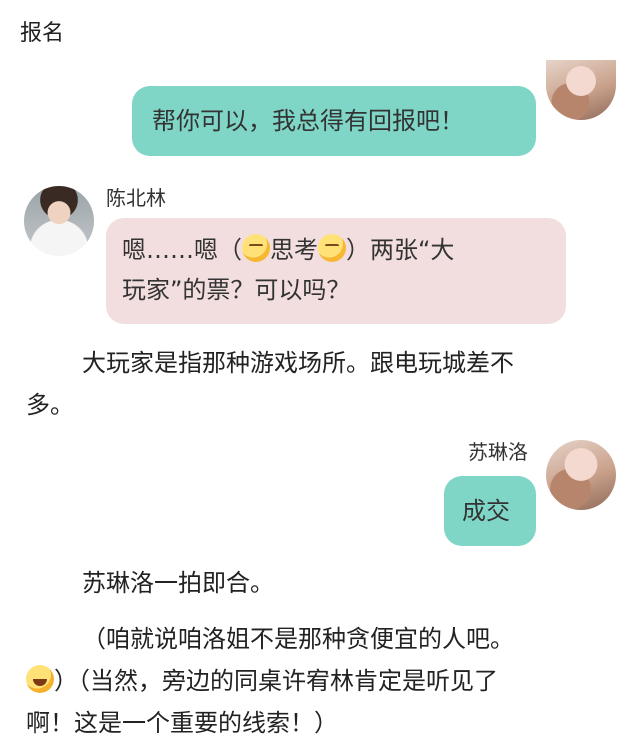  What do you see at coordinates (498, 452) in the screenshot?
I see `sender-name-su: 苏琳洛` at bounding box center [498, 452].